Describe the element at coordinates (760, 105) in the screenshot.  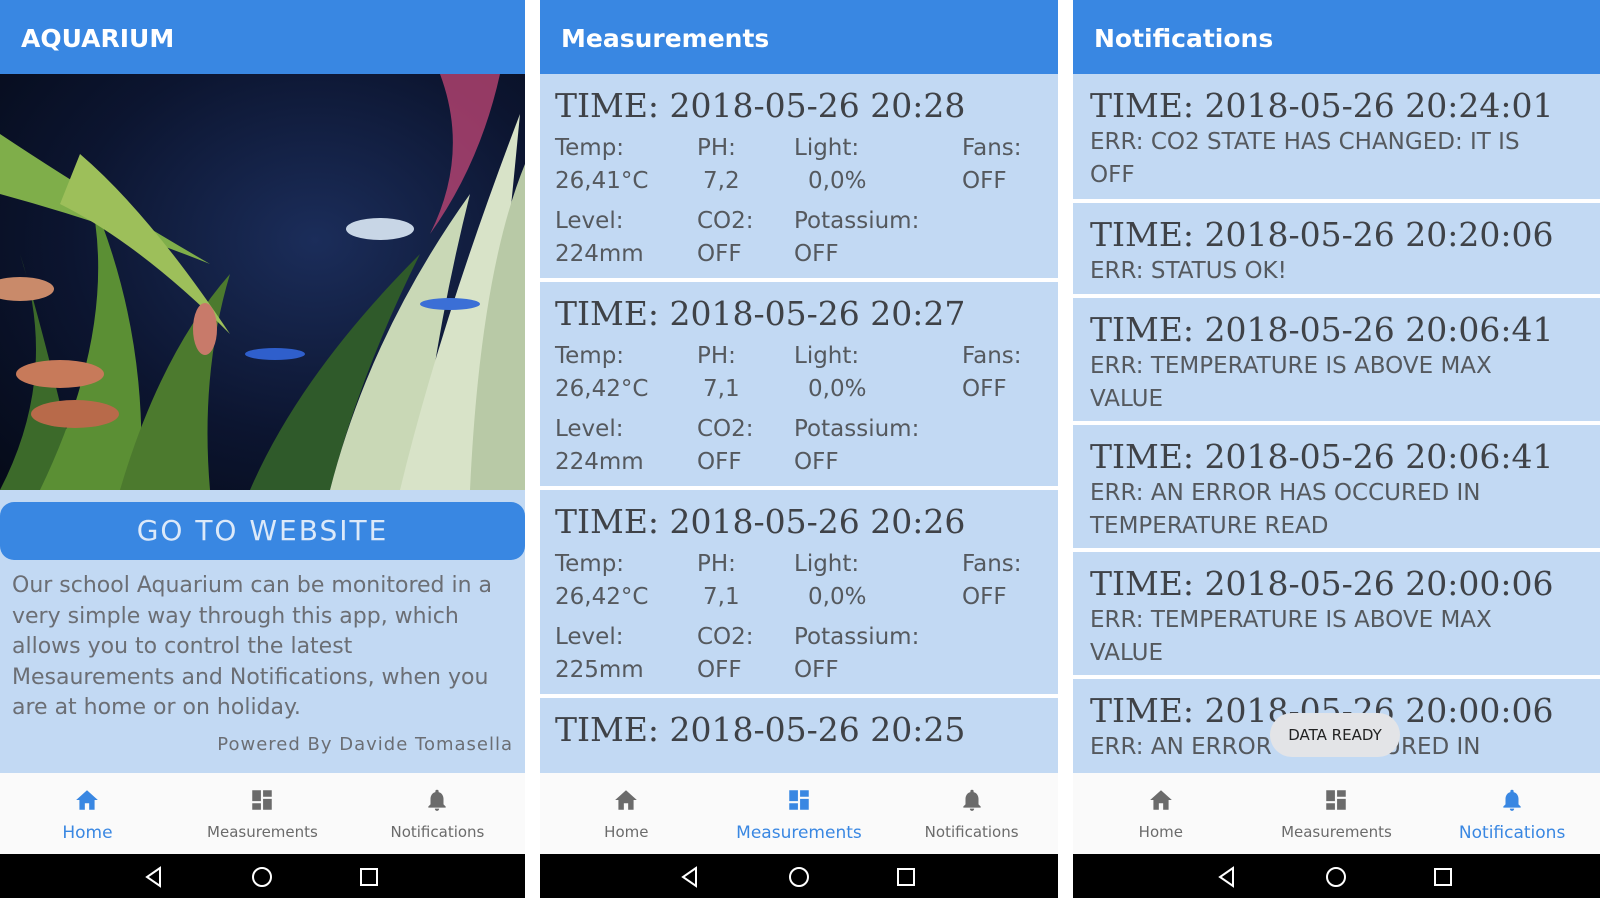
I see `measurement-time: TIME: 2018-05-26 20:28` at that location.